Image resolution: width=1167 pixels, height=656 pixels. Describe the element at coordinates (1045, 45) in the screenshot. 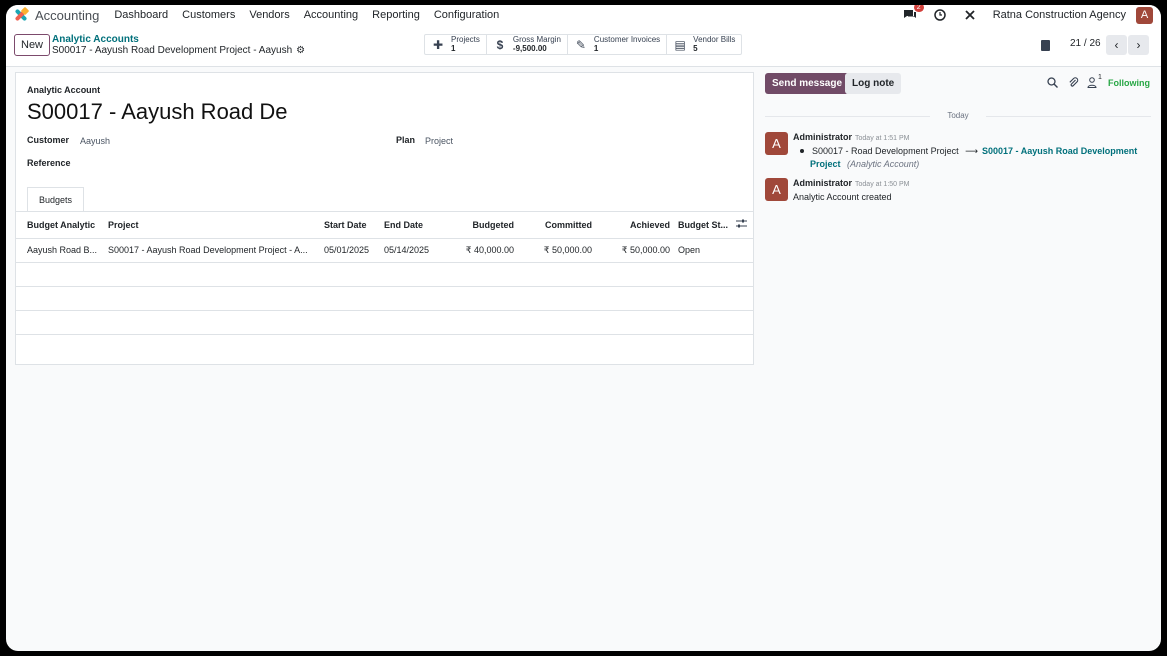

I see `bookmark-icon` at that location.